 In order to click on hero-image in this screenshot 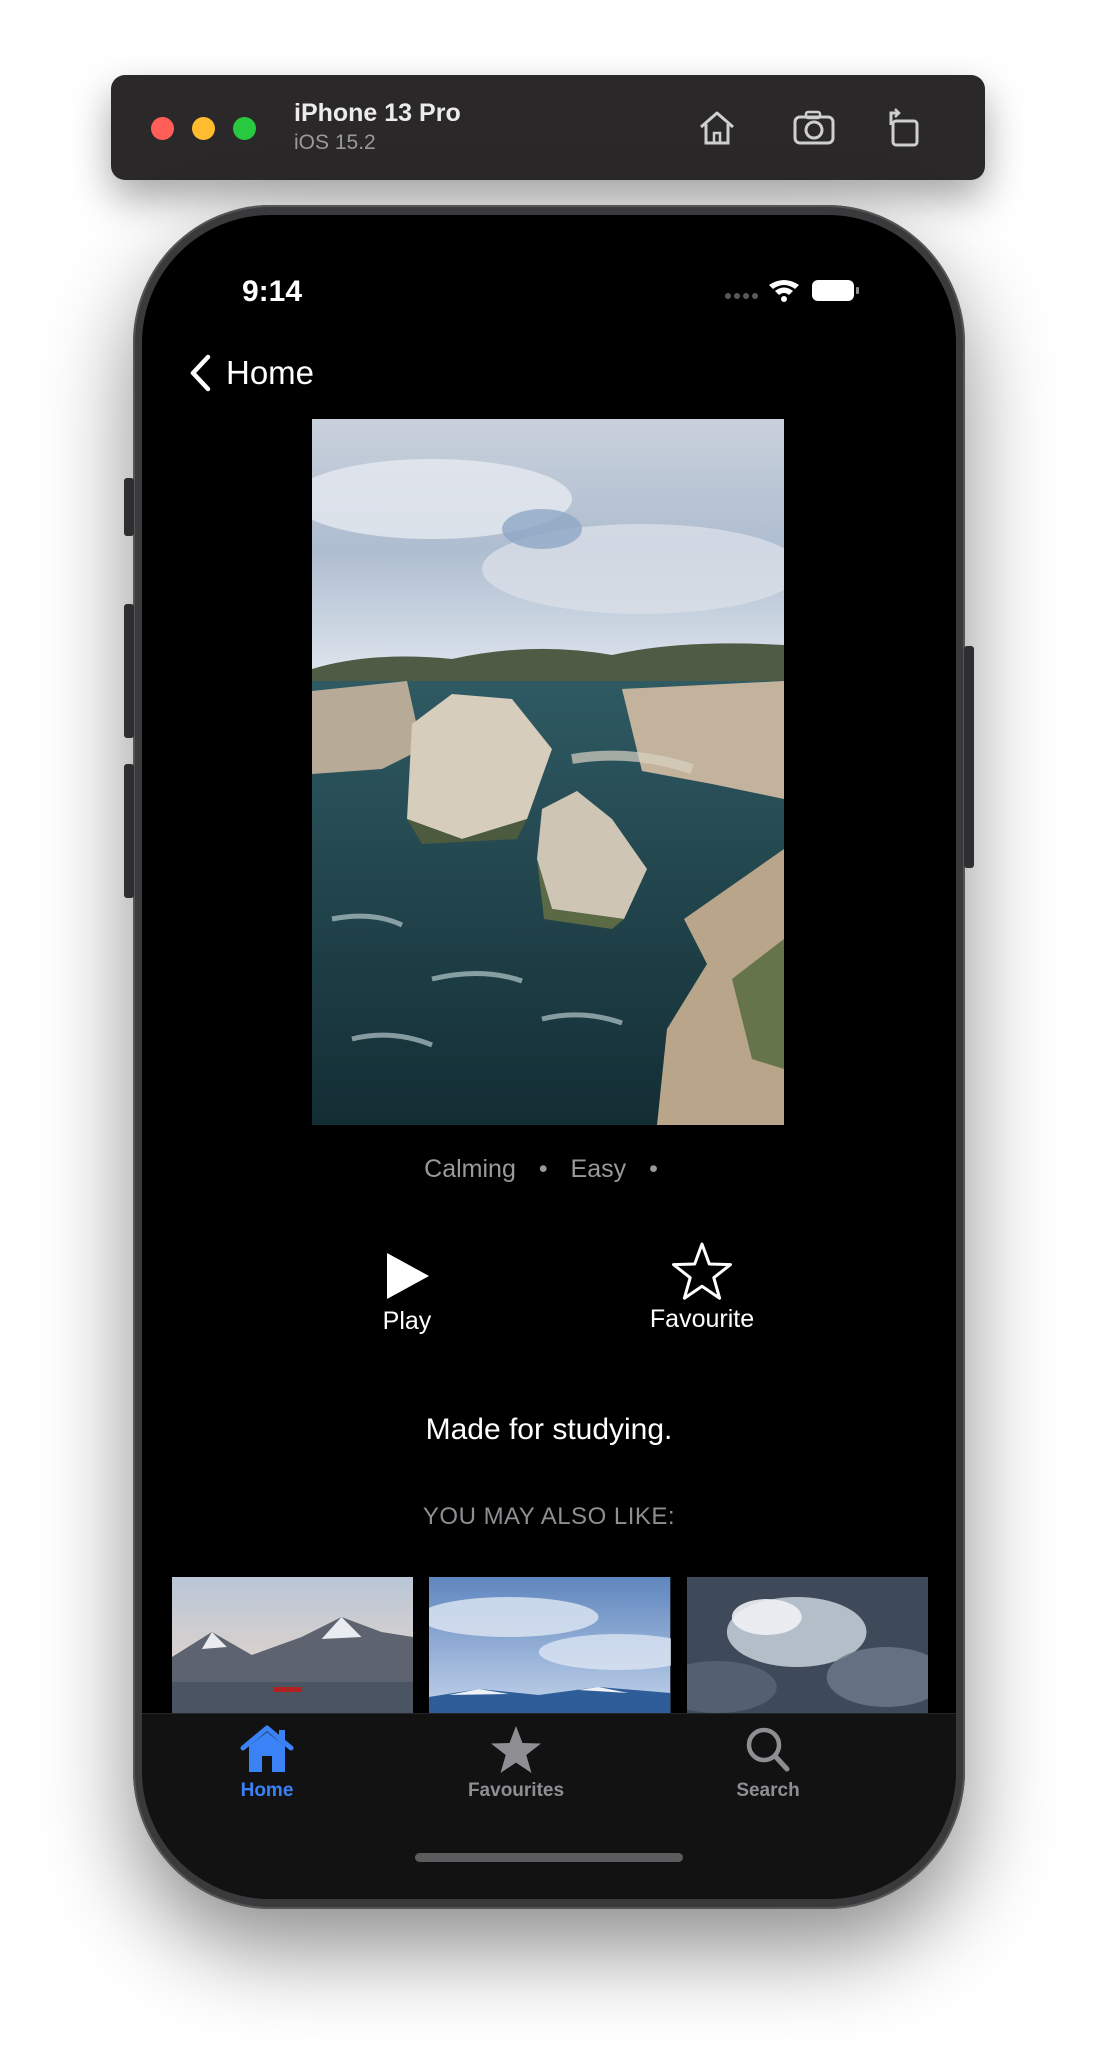, I will do `click(548, 772)`.